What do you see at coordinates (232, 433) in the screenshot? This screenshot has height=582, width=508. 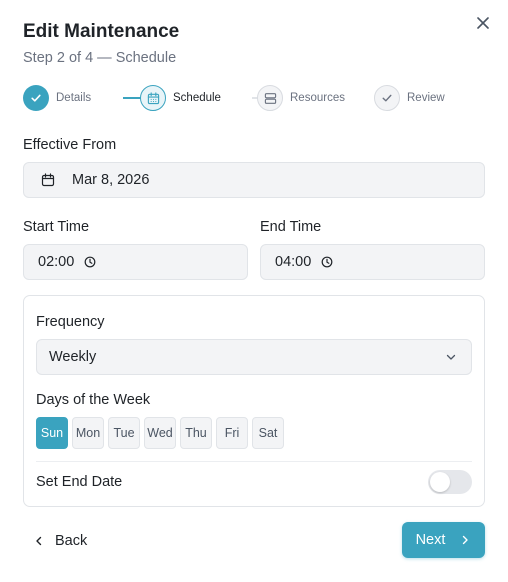 I see `day-fri: Fri` at bounding box center [232, 433].